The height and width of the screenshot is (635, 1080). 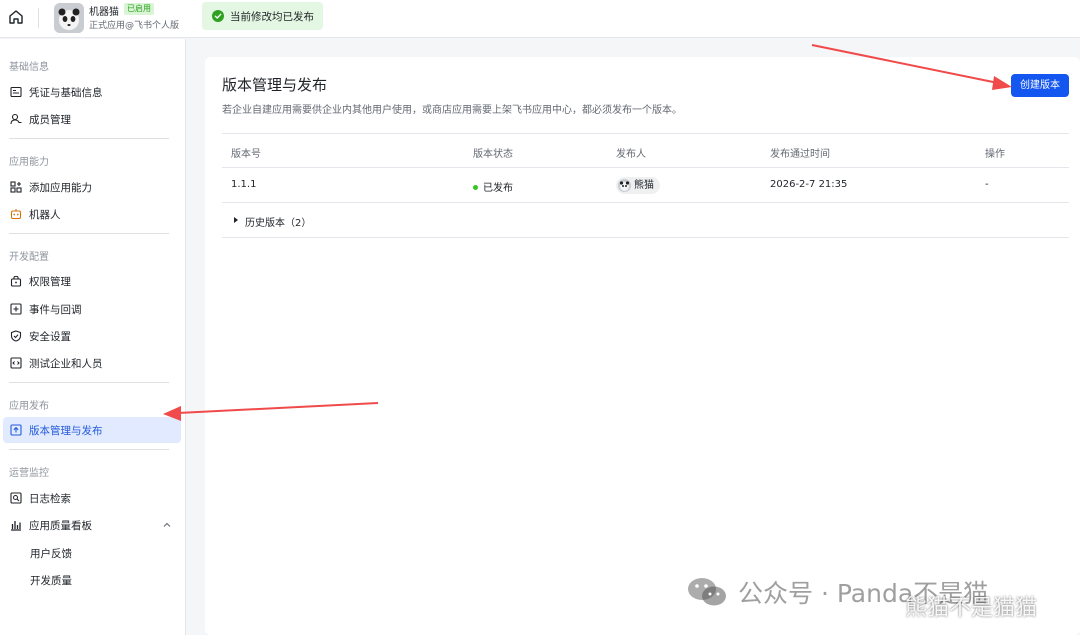 I want to click on sidebar-item-label: 安全设置, so click(x=50, y=337).